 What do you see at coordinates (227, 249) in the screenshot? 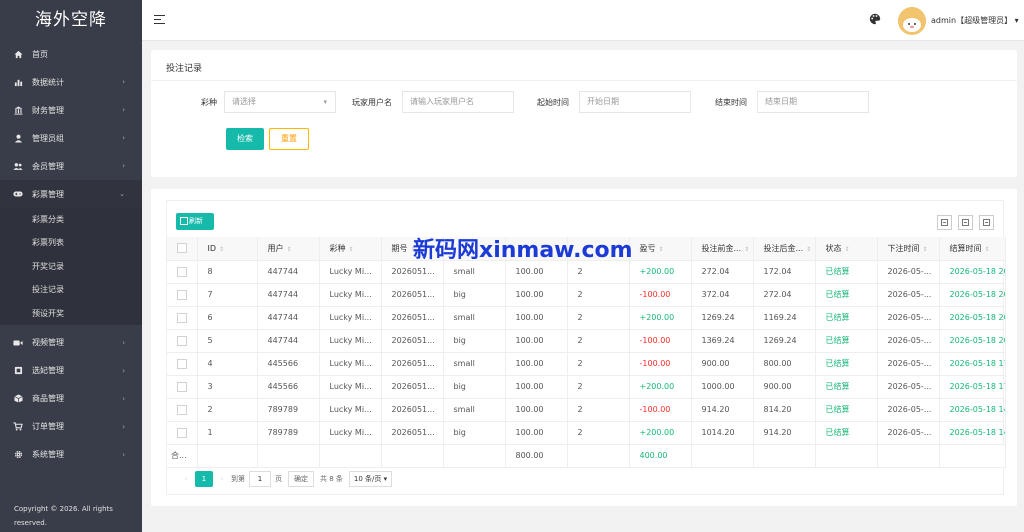
I see `column-header: ID ⇕` at bounding box center [227, 249].